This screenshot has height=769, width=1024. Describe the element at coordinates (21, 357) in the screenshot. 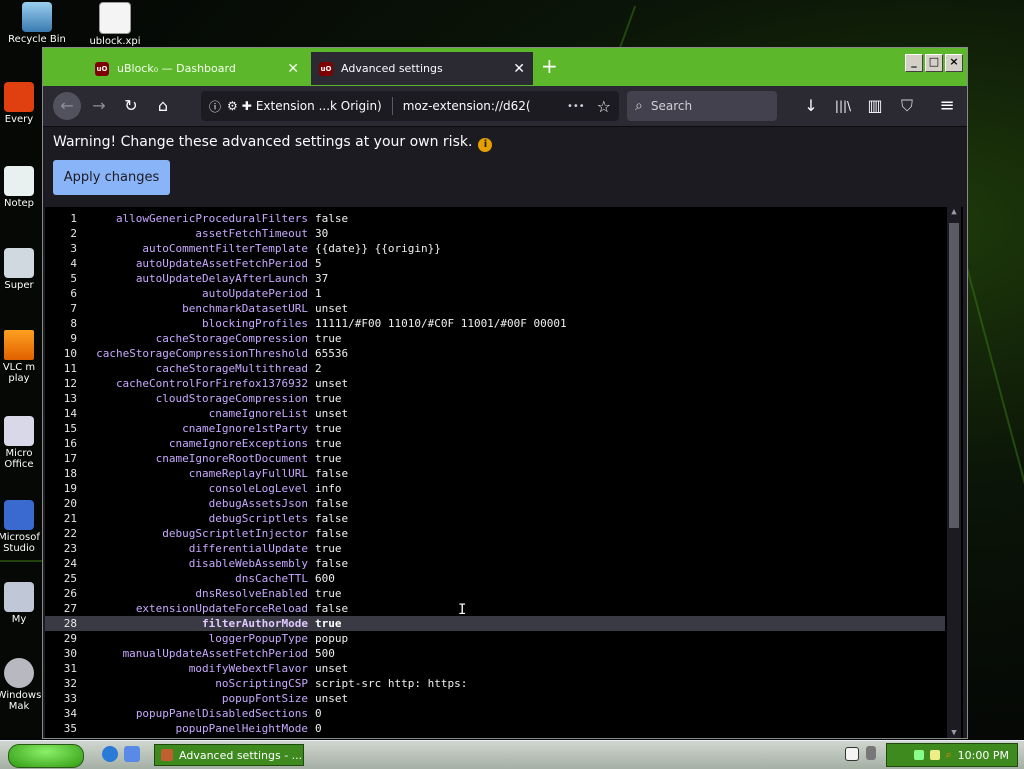

I see `desktop-icon-vlc: VLC m play` at that location.